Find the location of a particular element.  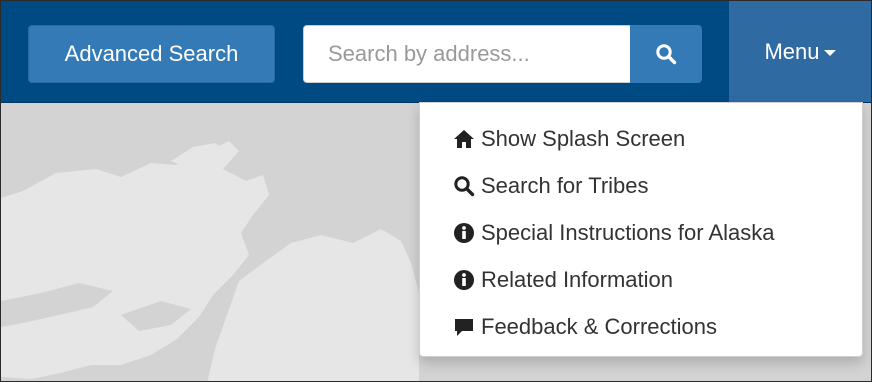

menu-item-feedback: Feedback & Corrections is located at coordinates (641, 326).